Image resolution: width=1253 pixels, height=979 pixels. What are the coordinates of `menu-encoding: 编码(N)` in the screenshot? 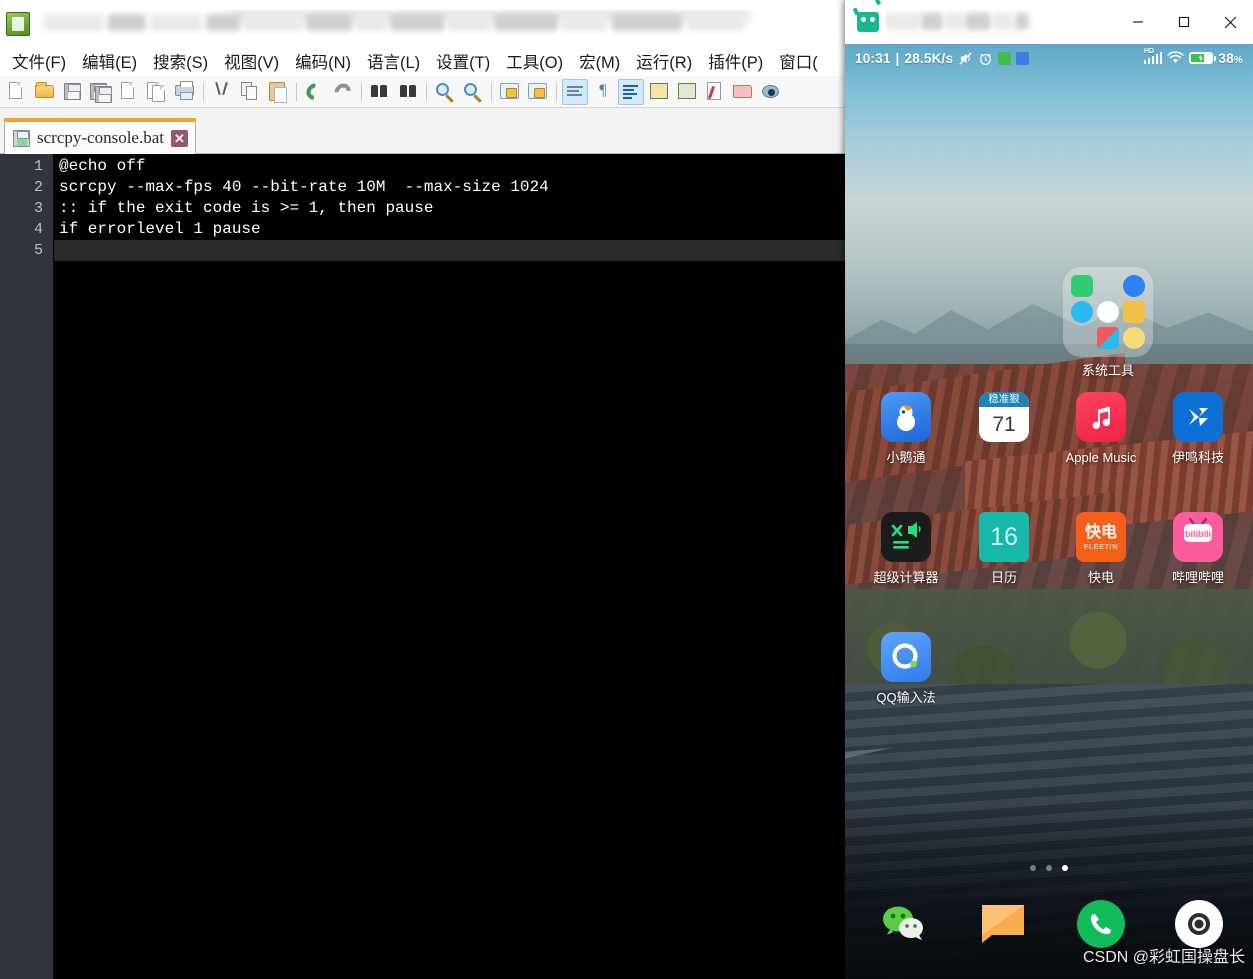 It's located at (323, 61).